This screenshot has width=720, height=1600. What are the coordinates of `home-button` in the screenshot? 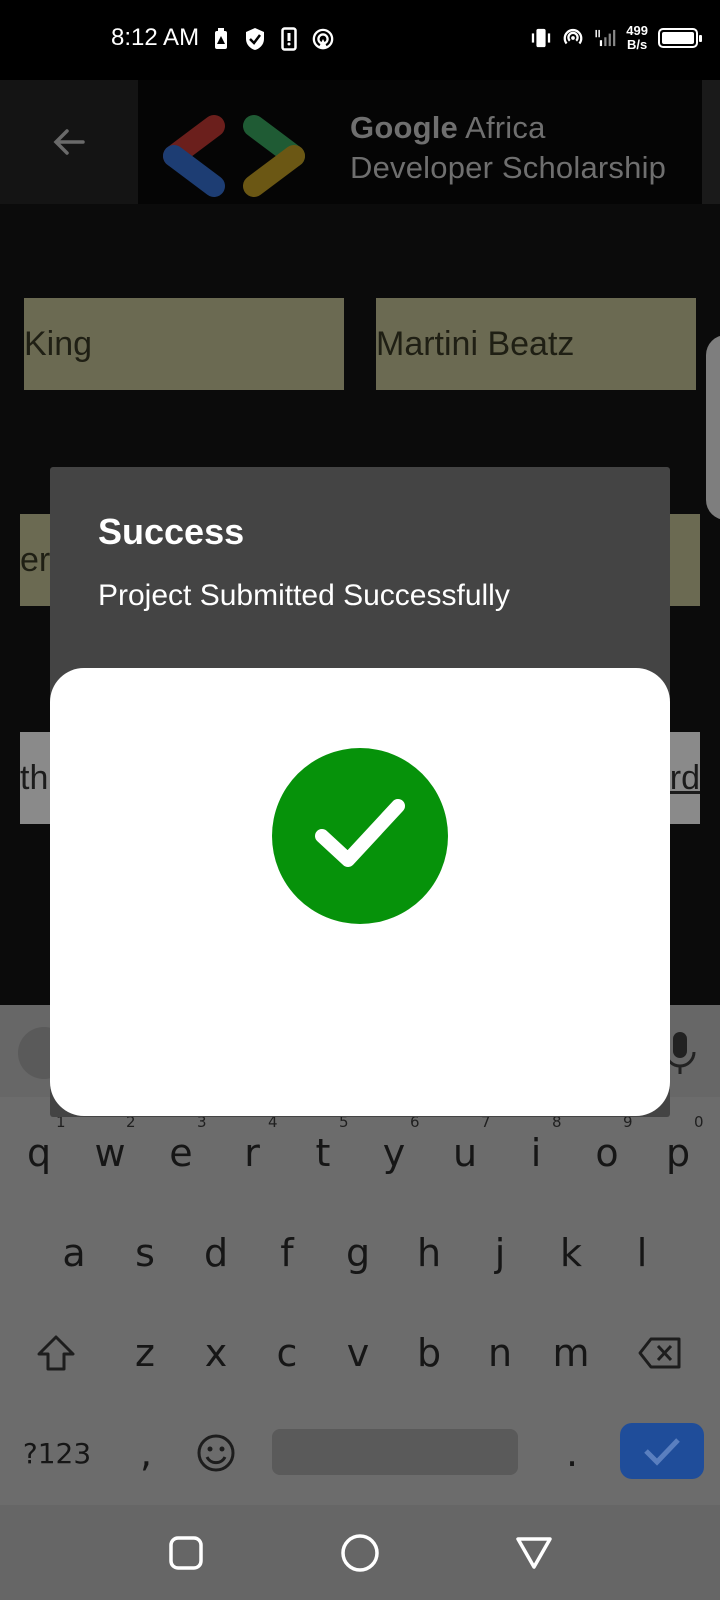 It's located at (360, 1553).